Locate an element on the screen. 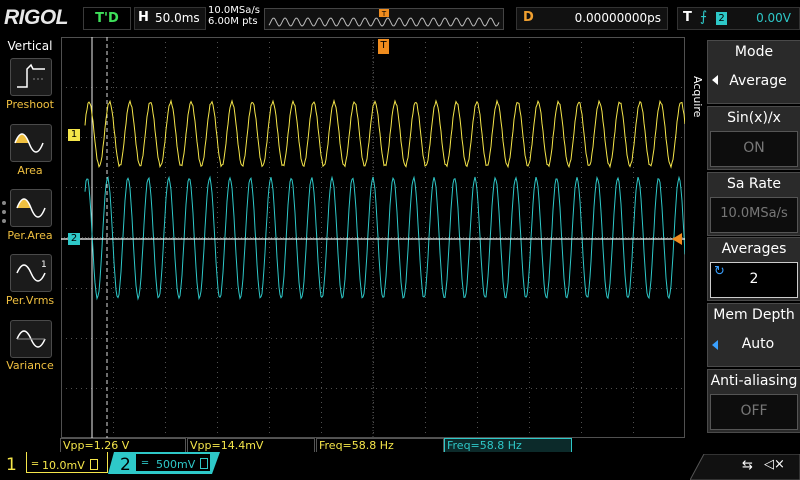  trigger-level-marker-icon is located at coordinates (677, 239).